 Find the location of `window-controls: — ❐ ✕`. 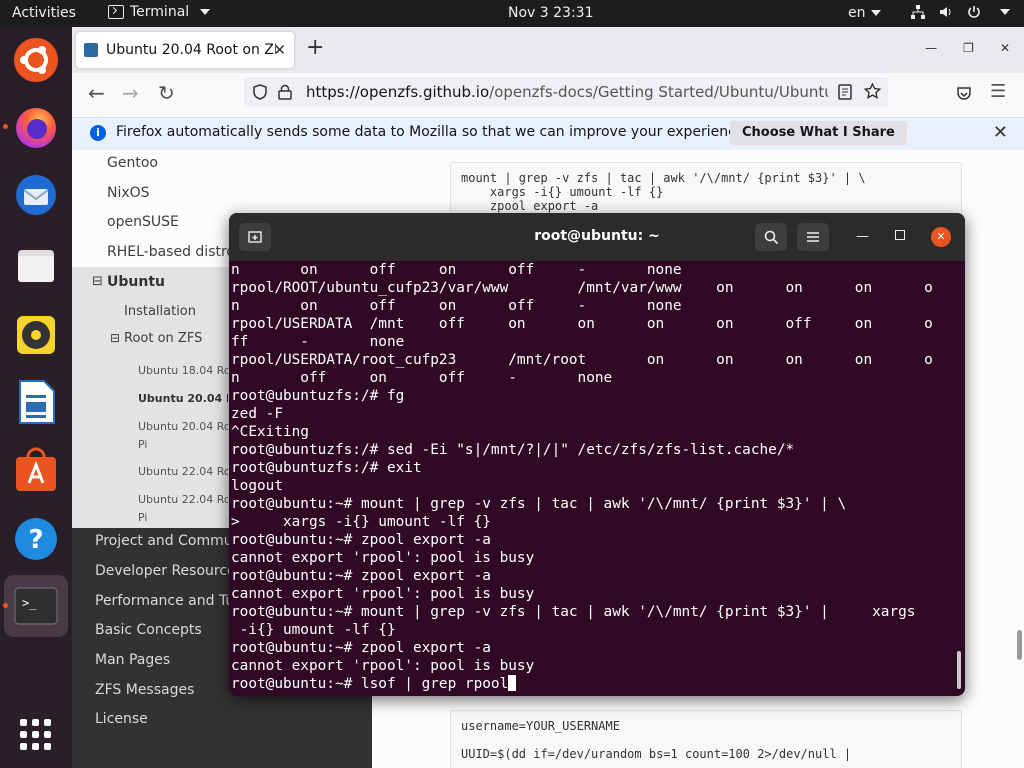

window-controls: — ❐ ✕ is located at coordinates (967, 48).